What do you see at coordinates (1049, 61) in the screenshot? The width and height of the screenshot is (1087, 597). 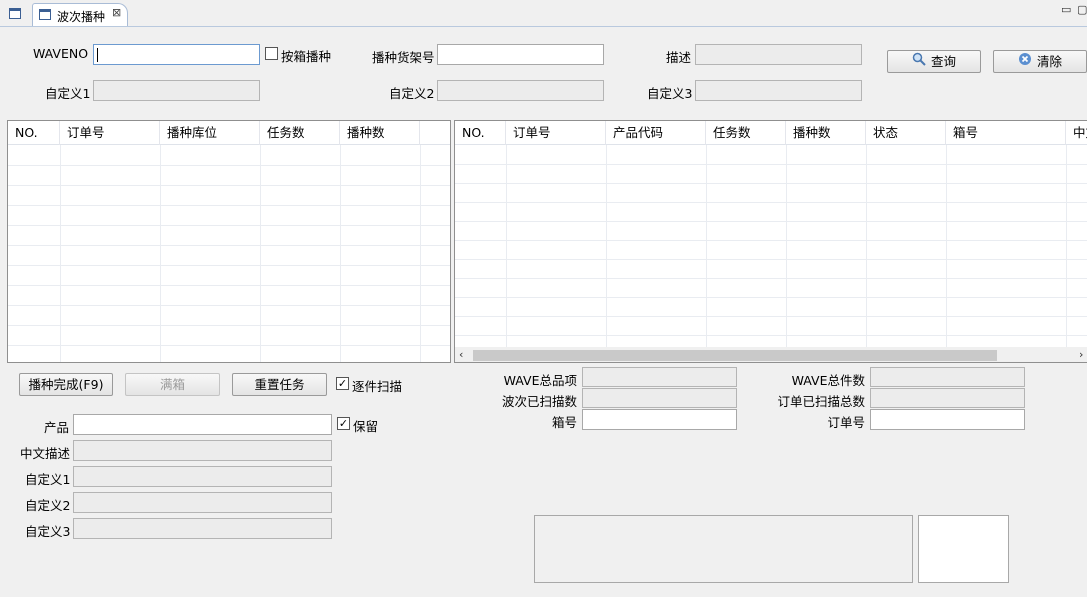 I see `clear-label: 清除` at bounding box center [1049, 61].